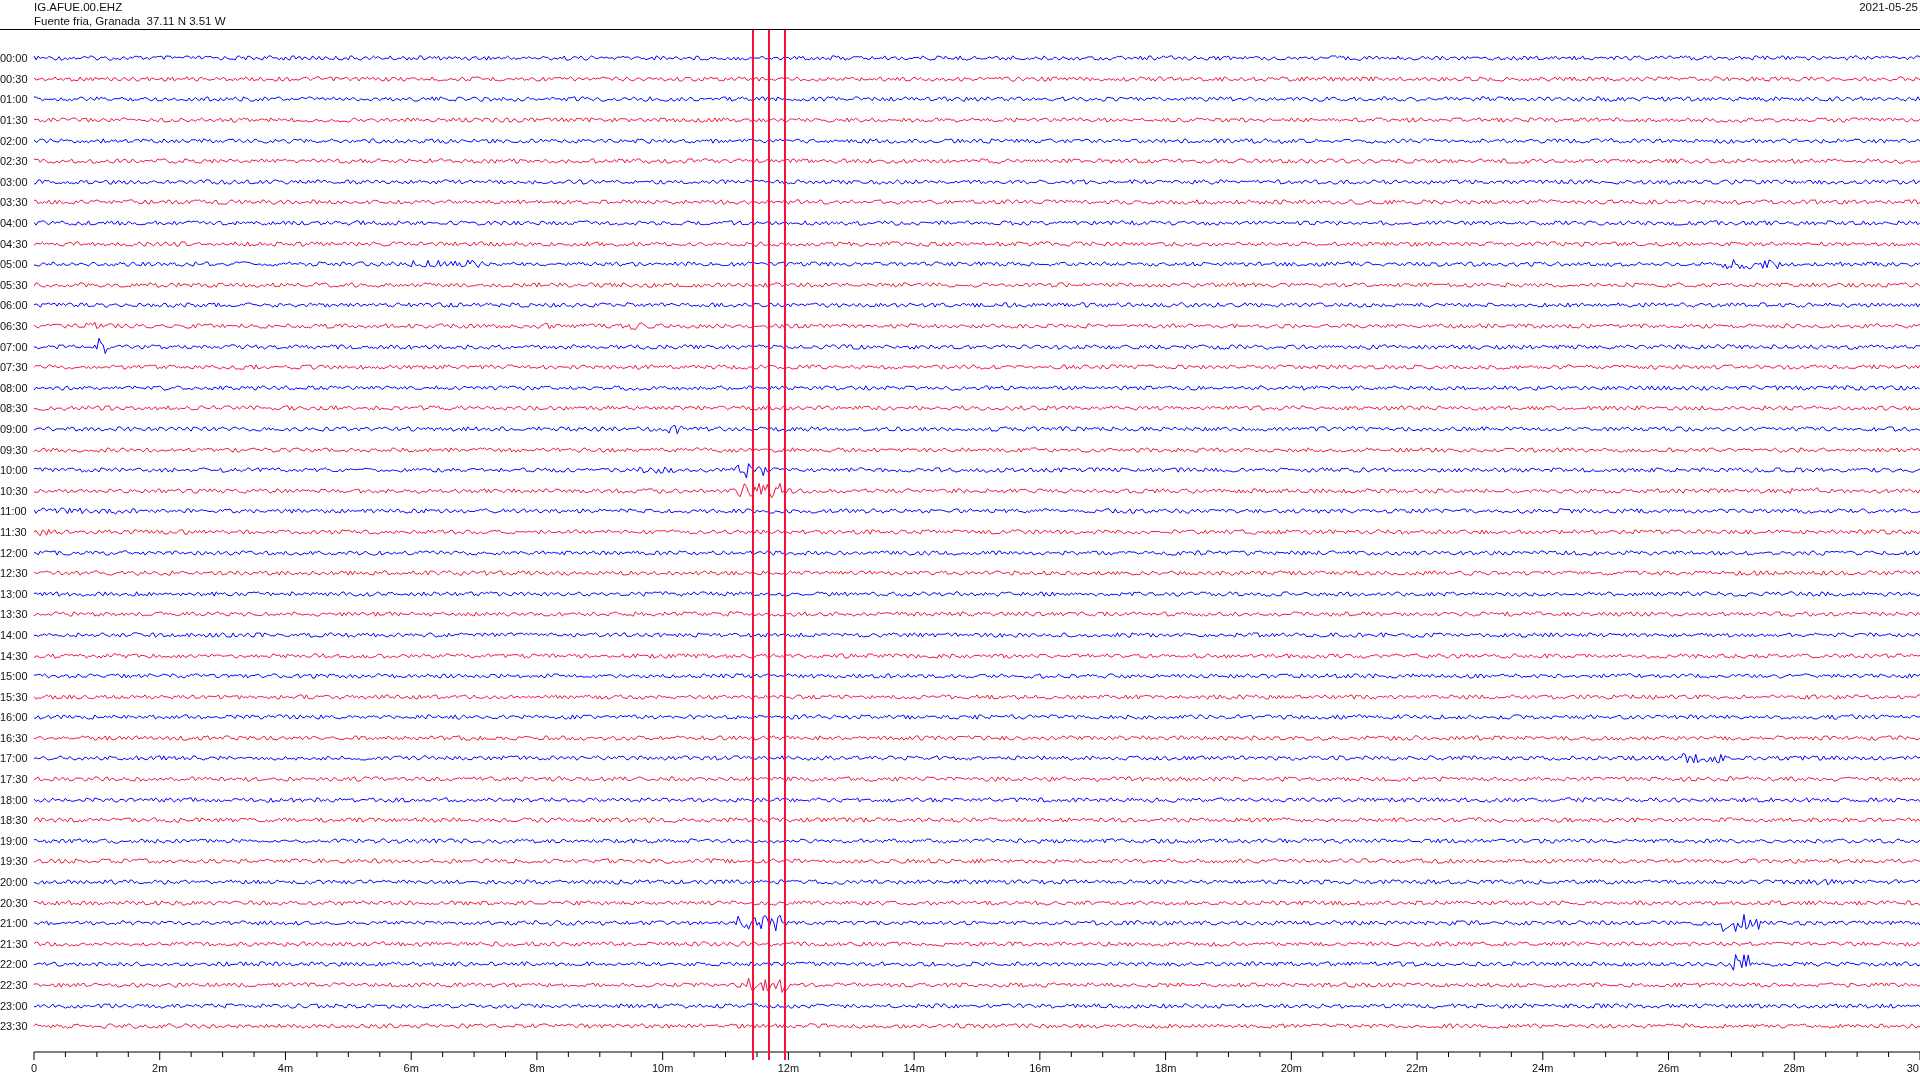  What do you see at coordinates (14, 696) in the screenshot?
I see `time-label: 15:30` at bounding box center [14, 696].